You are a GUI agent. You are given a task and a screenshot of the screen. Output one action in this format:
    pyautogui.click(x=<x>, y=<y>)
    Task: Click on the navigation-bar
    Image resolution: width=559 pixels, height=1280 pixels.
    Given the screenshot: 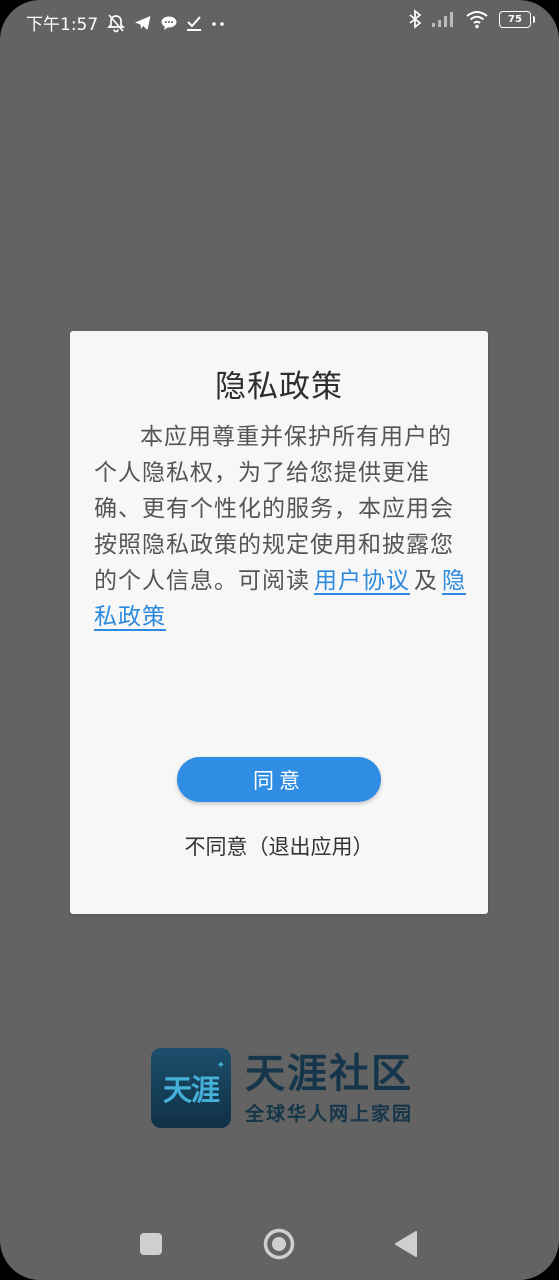 What is the action you would take?
    pyautogui.click(x=279, y=1244)
    